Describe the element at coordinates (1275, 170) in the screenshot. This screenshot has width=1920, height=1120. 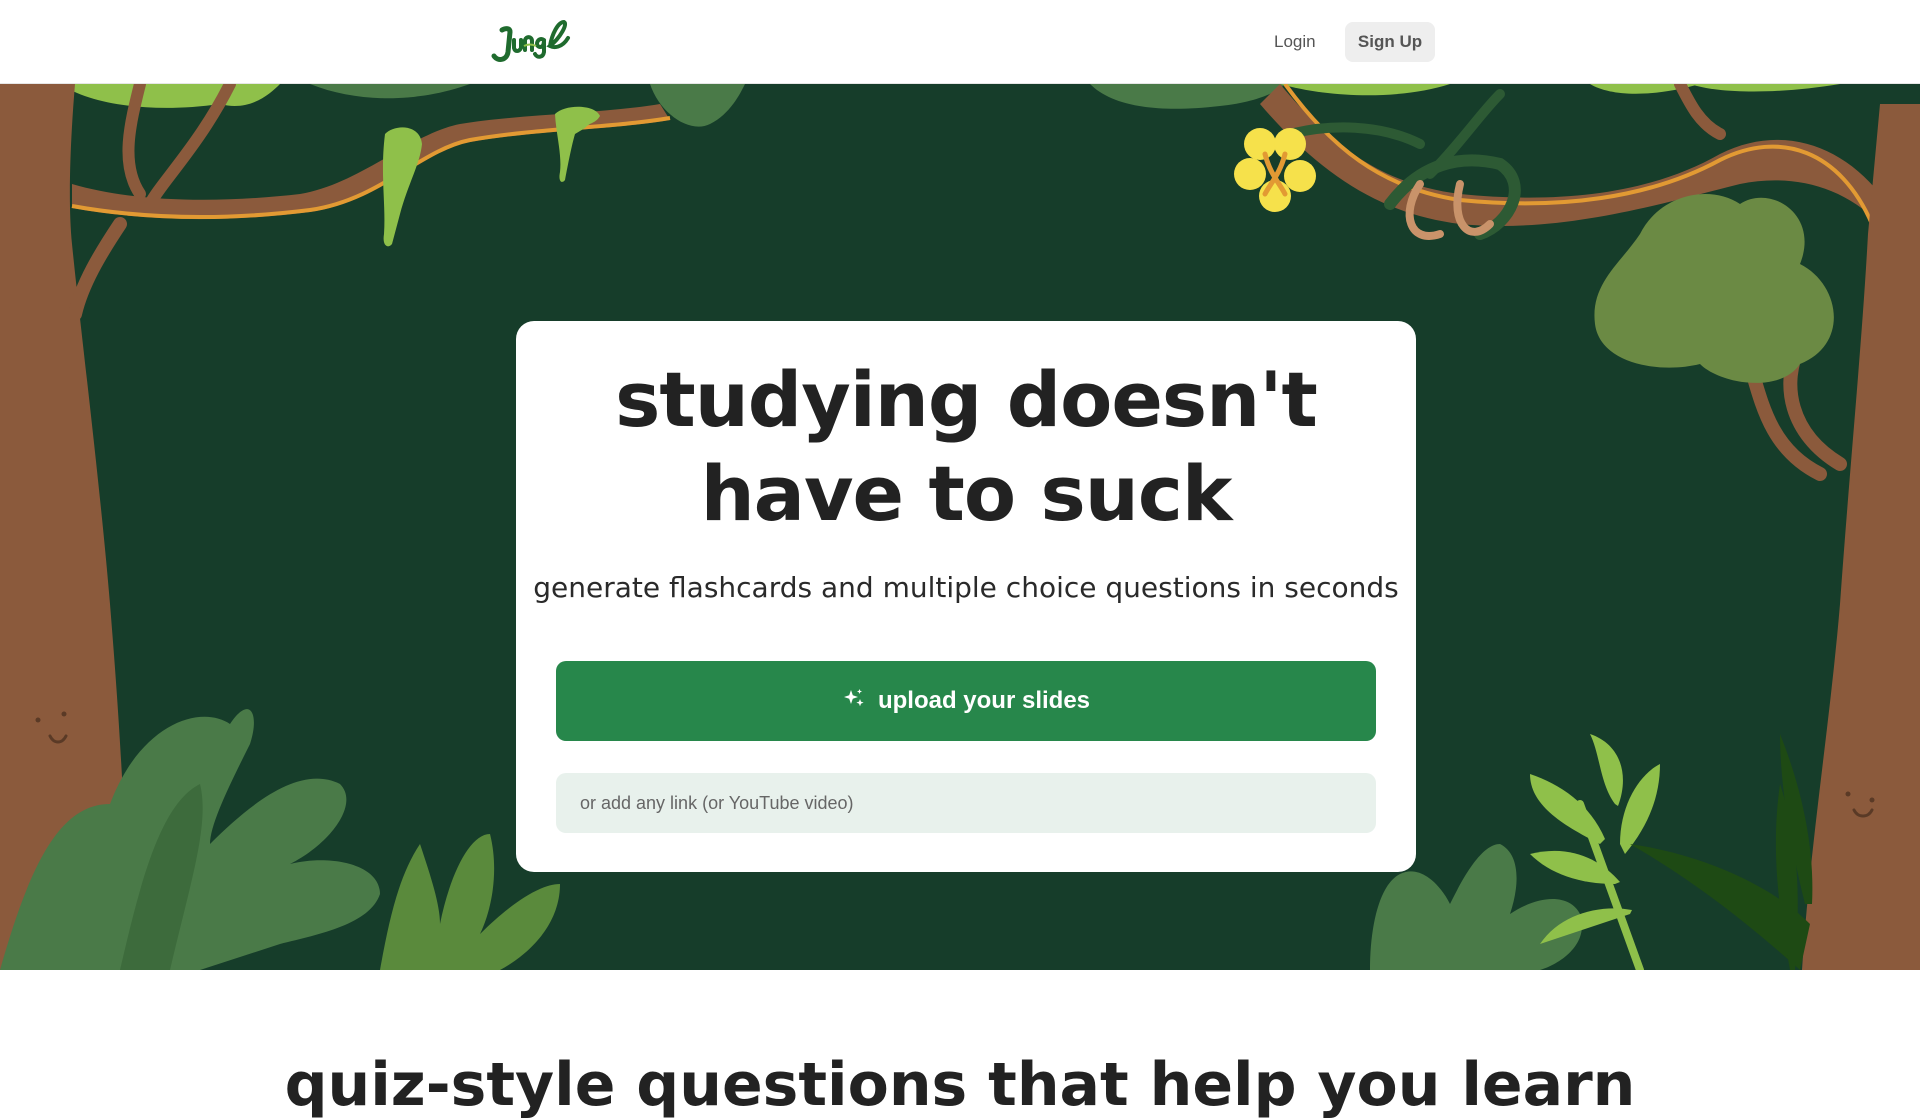
I see `flower-icon` at that location.